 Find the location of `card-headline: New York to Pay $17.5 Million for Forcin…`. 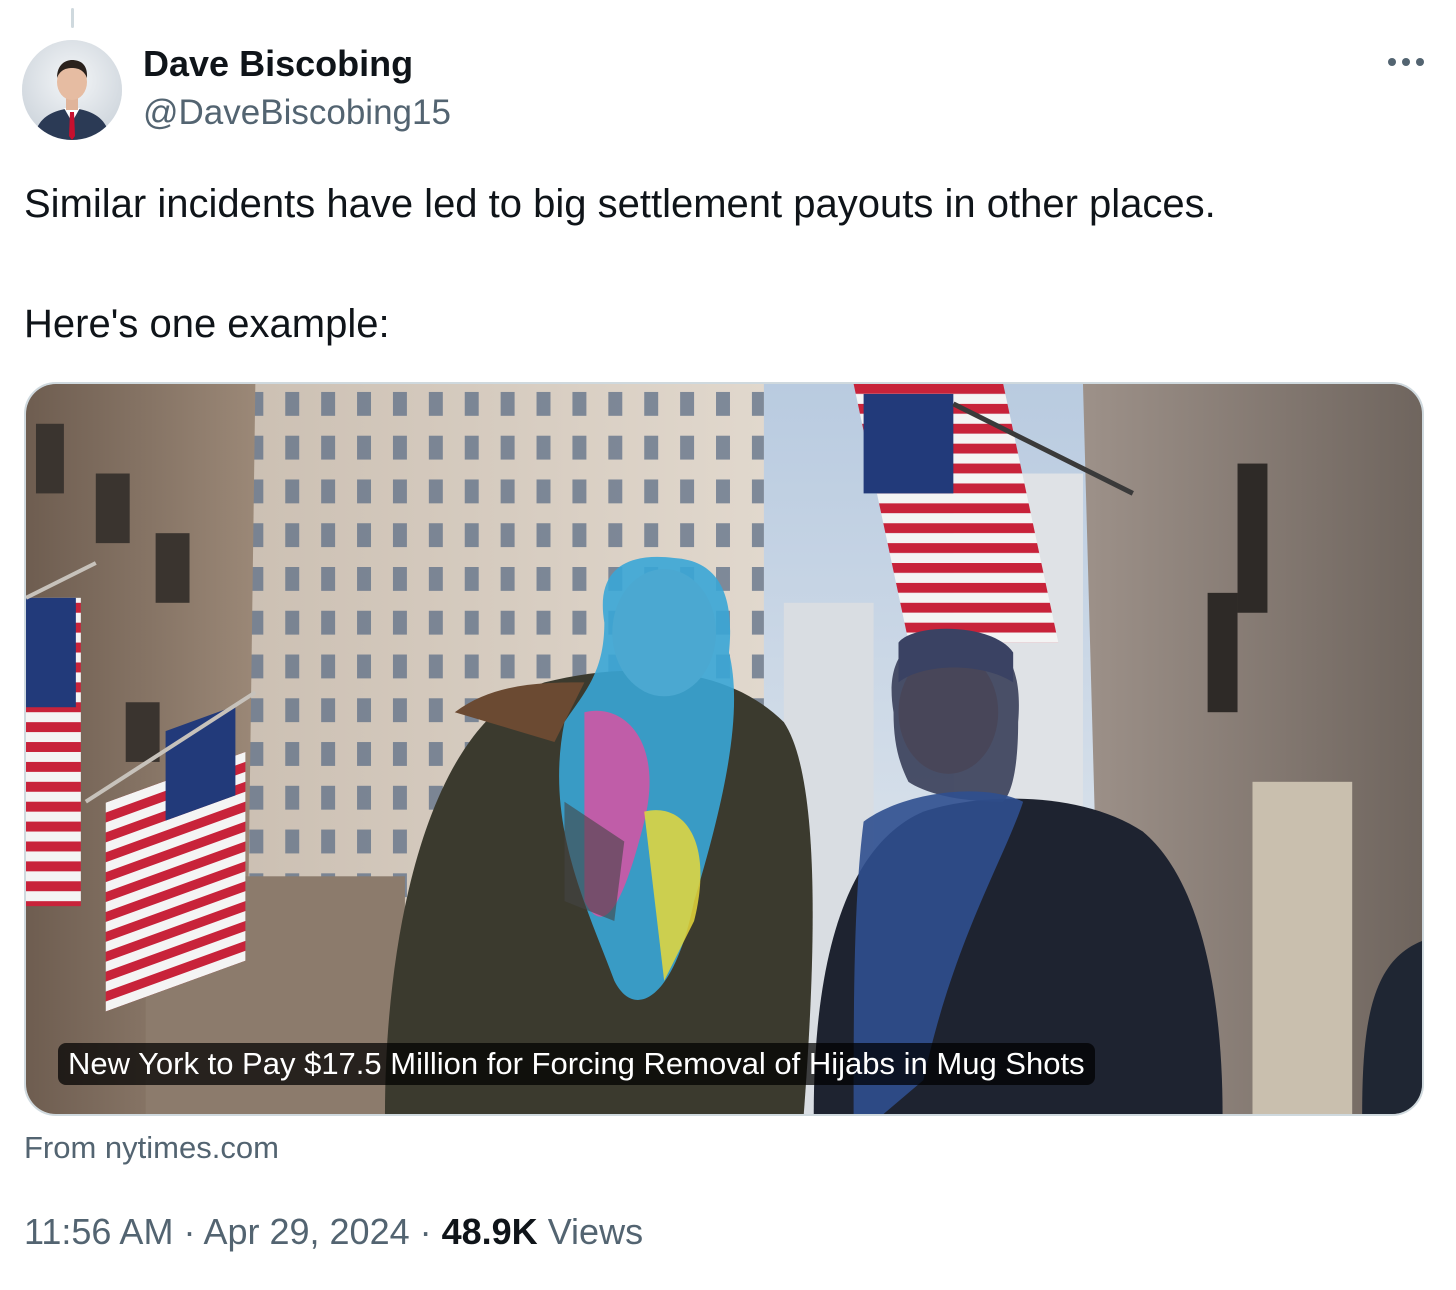

card-headline: New York to Pay $17.5 Million for Forcin… is located at coordinates (576, 1064).